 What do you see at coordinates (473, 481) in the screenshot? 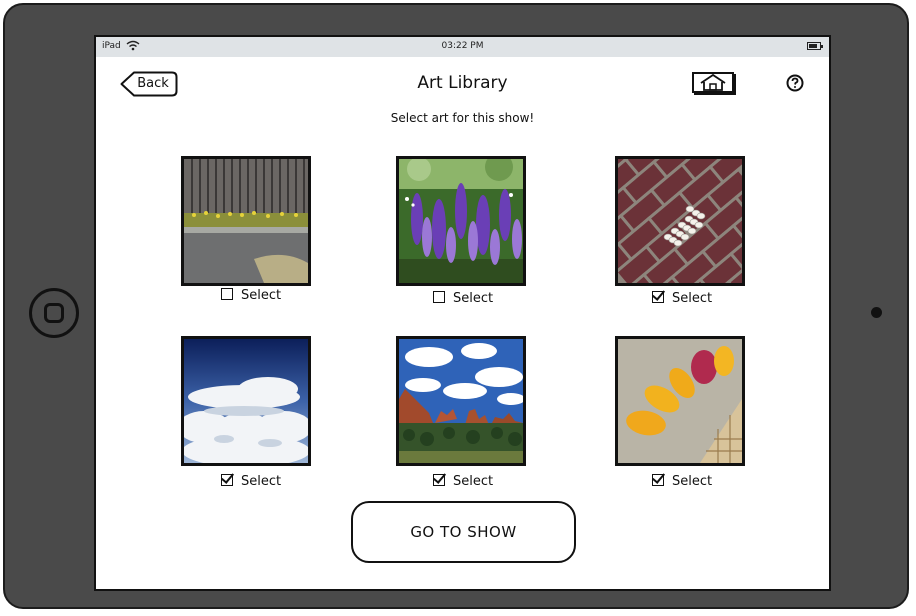
I see `select-label-red-rocks: Select` at bounding box center [473, 481].